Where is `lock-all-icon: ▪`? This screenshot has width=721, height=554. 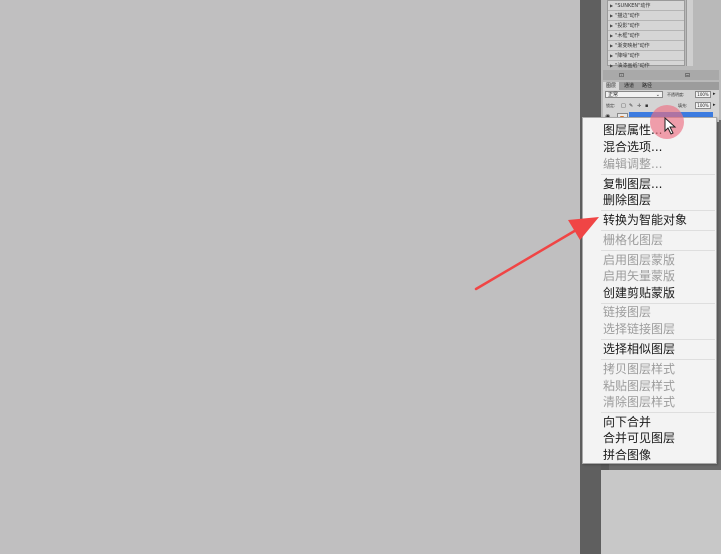
lock-all-icon: ▪ is located at coordinates (646, 106).